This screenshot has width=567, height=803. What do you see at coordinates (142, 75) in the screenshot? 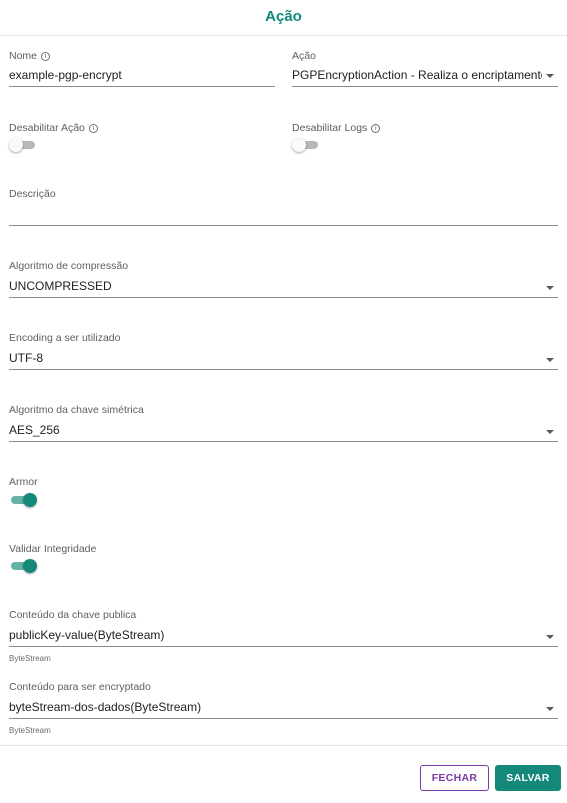
I see `nome-input: example-pgp-encrypt` at bounding box center [142, 75].